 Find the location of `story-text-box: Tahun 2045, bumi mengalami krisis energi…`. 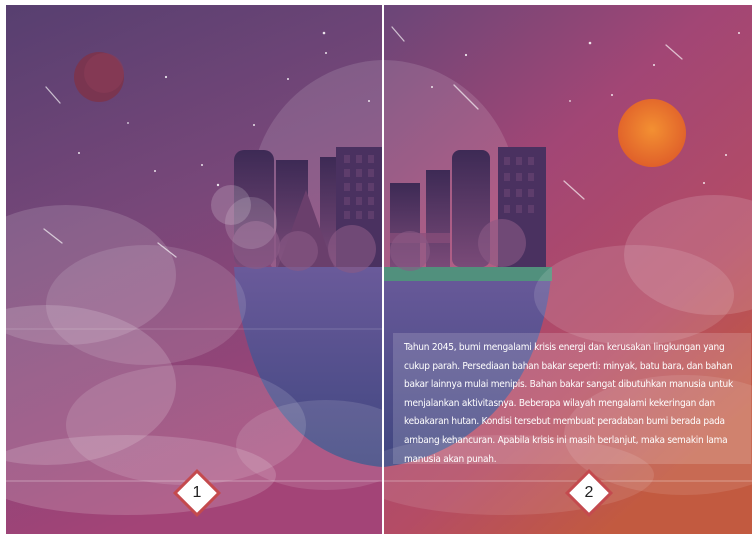

story-text-box: Tahun 2045, bumi mengalami krisis energi… is located at coordinates (572, 399).